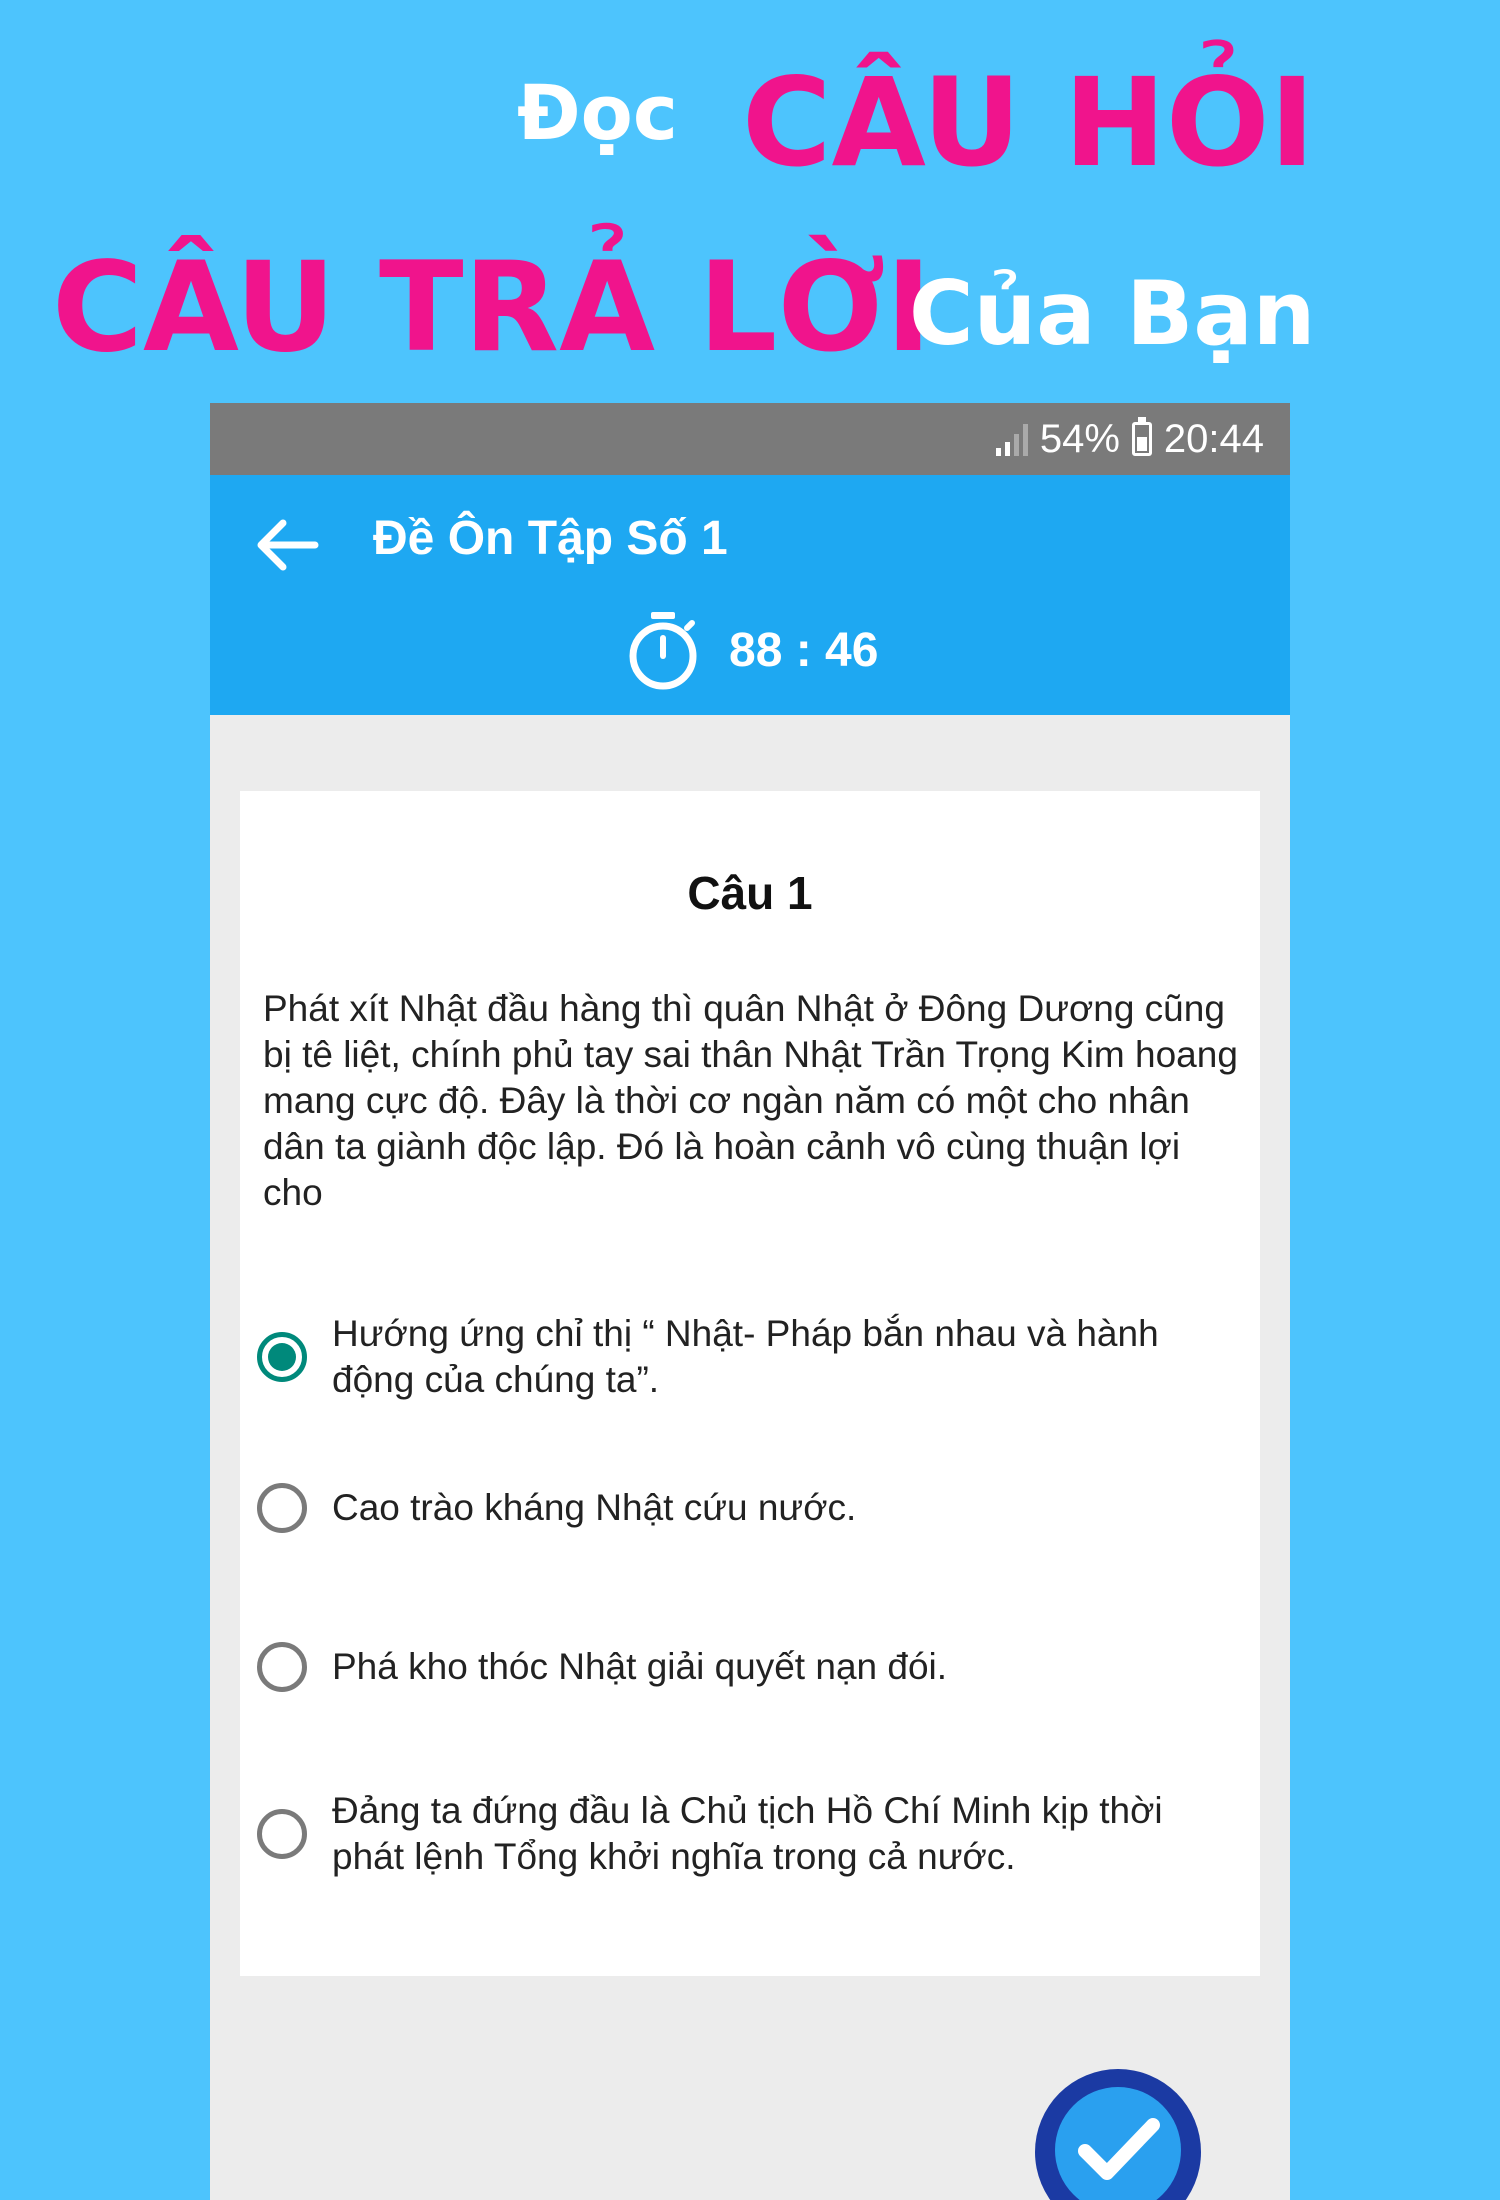 This screenshot has width=1500, height=2200. I want to click on answer-option-2: Cao trào kháng Nhật cứu nước., so click(749, 1508).